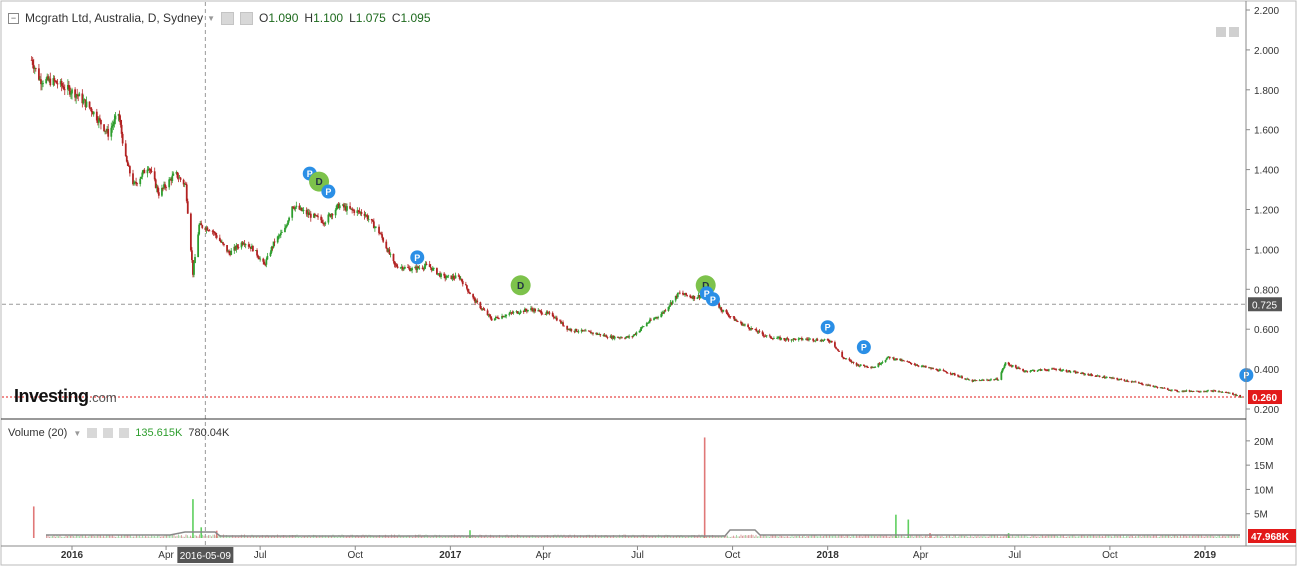  Describe the element at coordinates (828, 555) in the screenshot. I see `time-tick-label: 2018` at that location.